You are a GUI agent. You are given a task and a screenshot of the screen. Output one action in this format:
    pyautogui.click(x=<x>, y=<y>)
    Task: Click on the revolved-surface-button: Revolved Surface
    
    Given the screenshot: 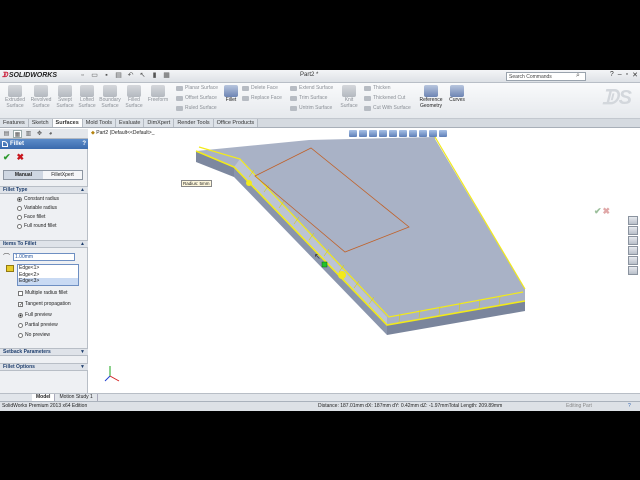 What is the action you would take?
    pyautogui.click(x=41, y=97)
    